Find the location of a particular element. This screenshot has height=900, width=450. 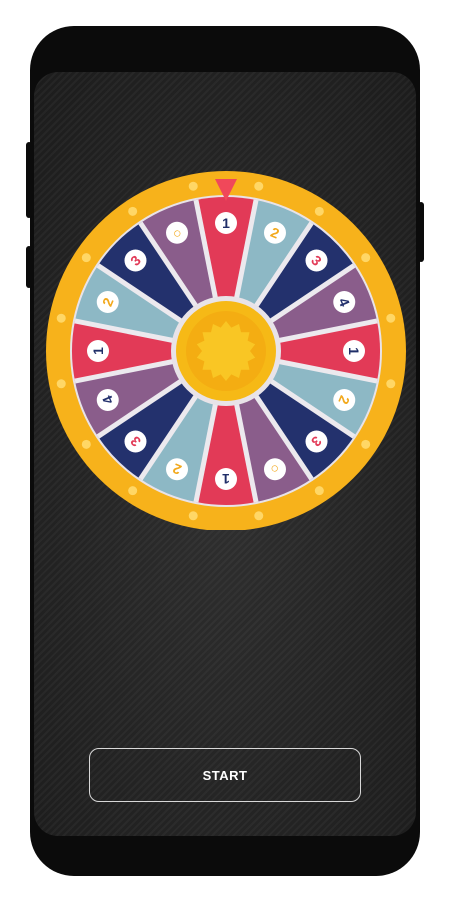

start-button-label: START is located at coordinates (225, 775).